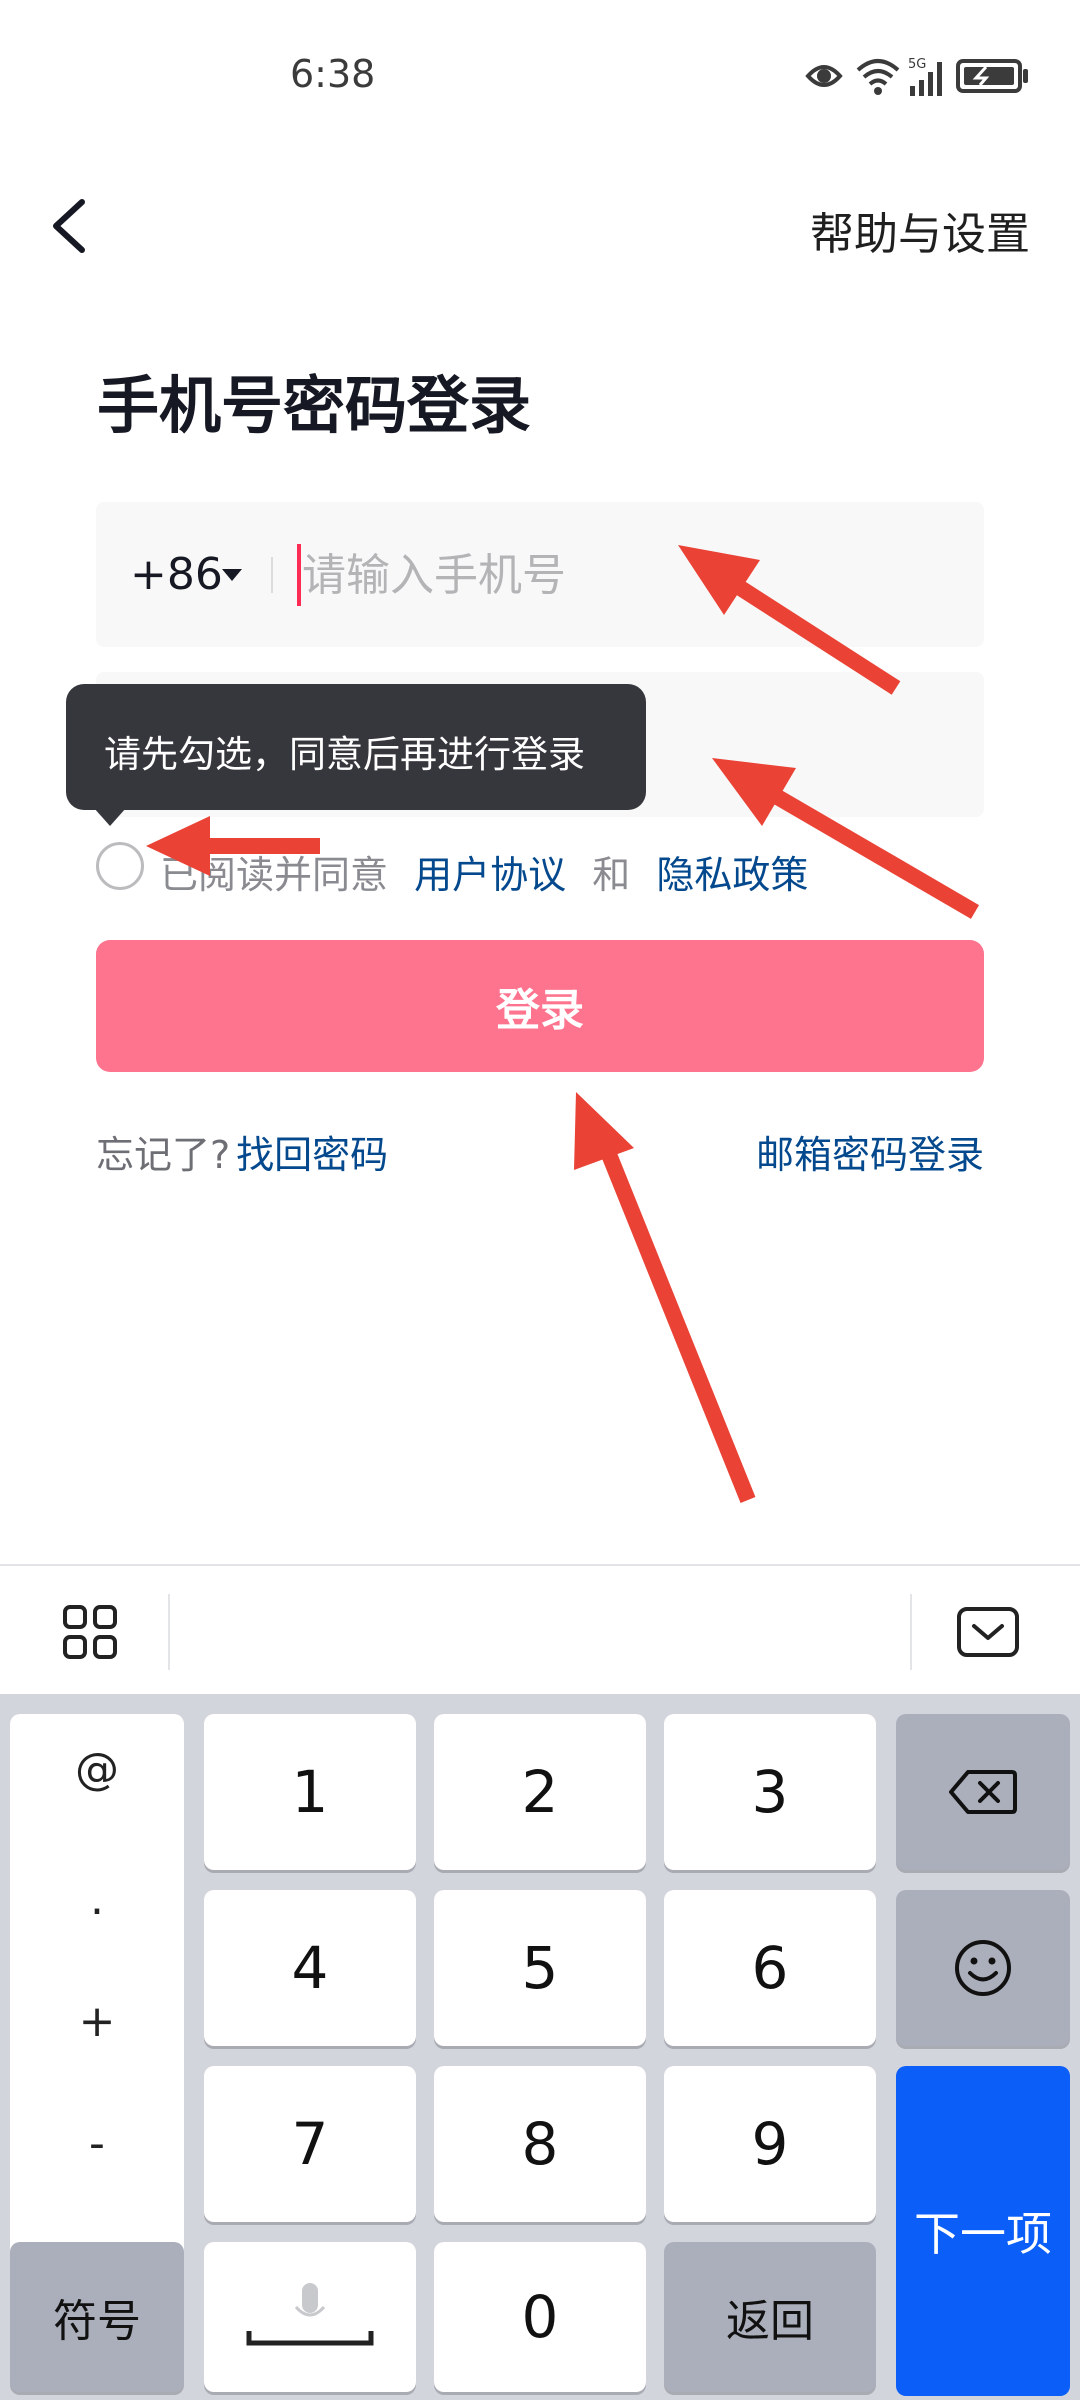  Describe the element at coordinates (310, 2314) in the screenshot. I see `microphone-icon` at that location.